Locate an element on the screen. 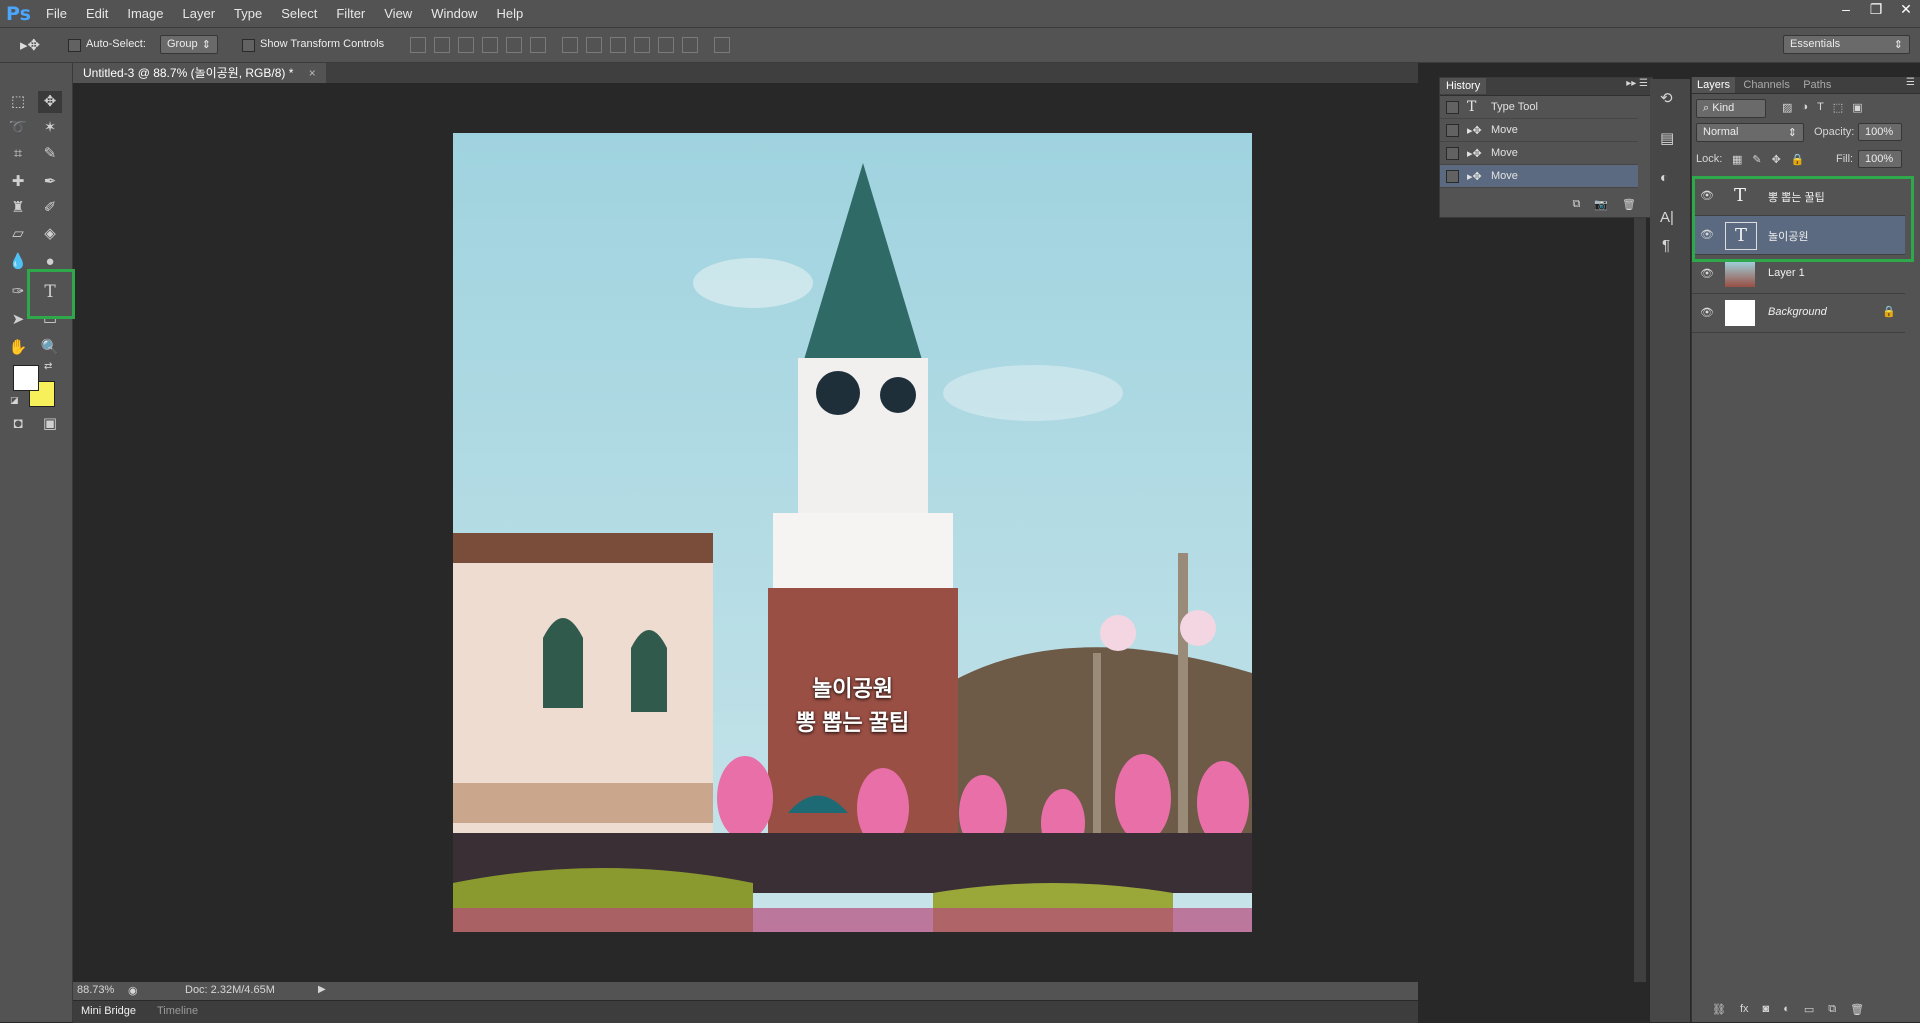 The image size is (1920, 1023). history-item: T Type Tool is located at coordinates (1539, 107).